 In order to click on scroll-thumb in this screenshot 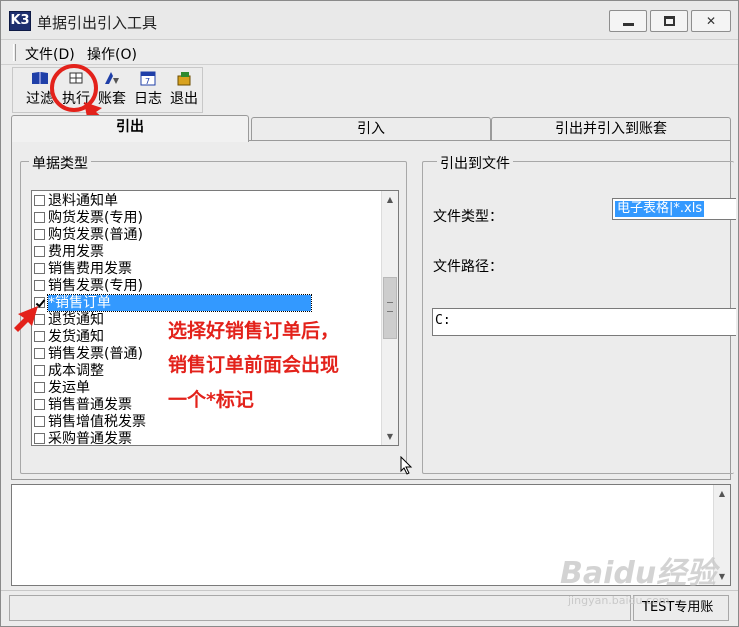, I will do `click(390, 308)`.